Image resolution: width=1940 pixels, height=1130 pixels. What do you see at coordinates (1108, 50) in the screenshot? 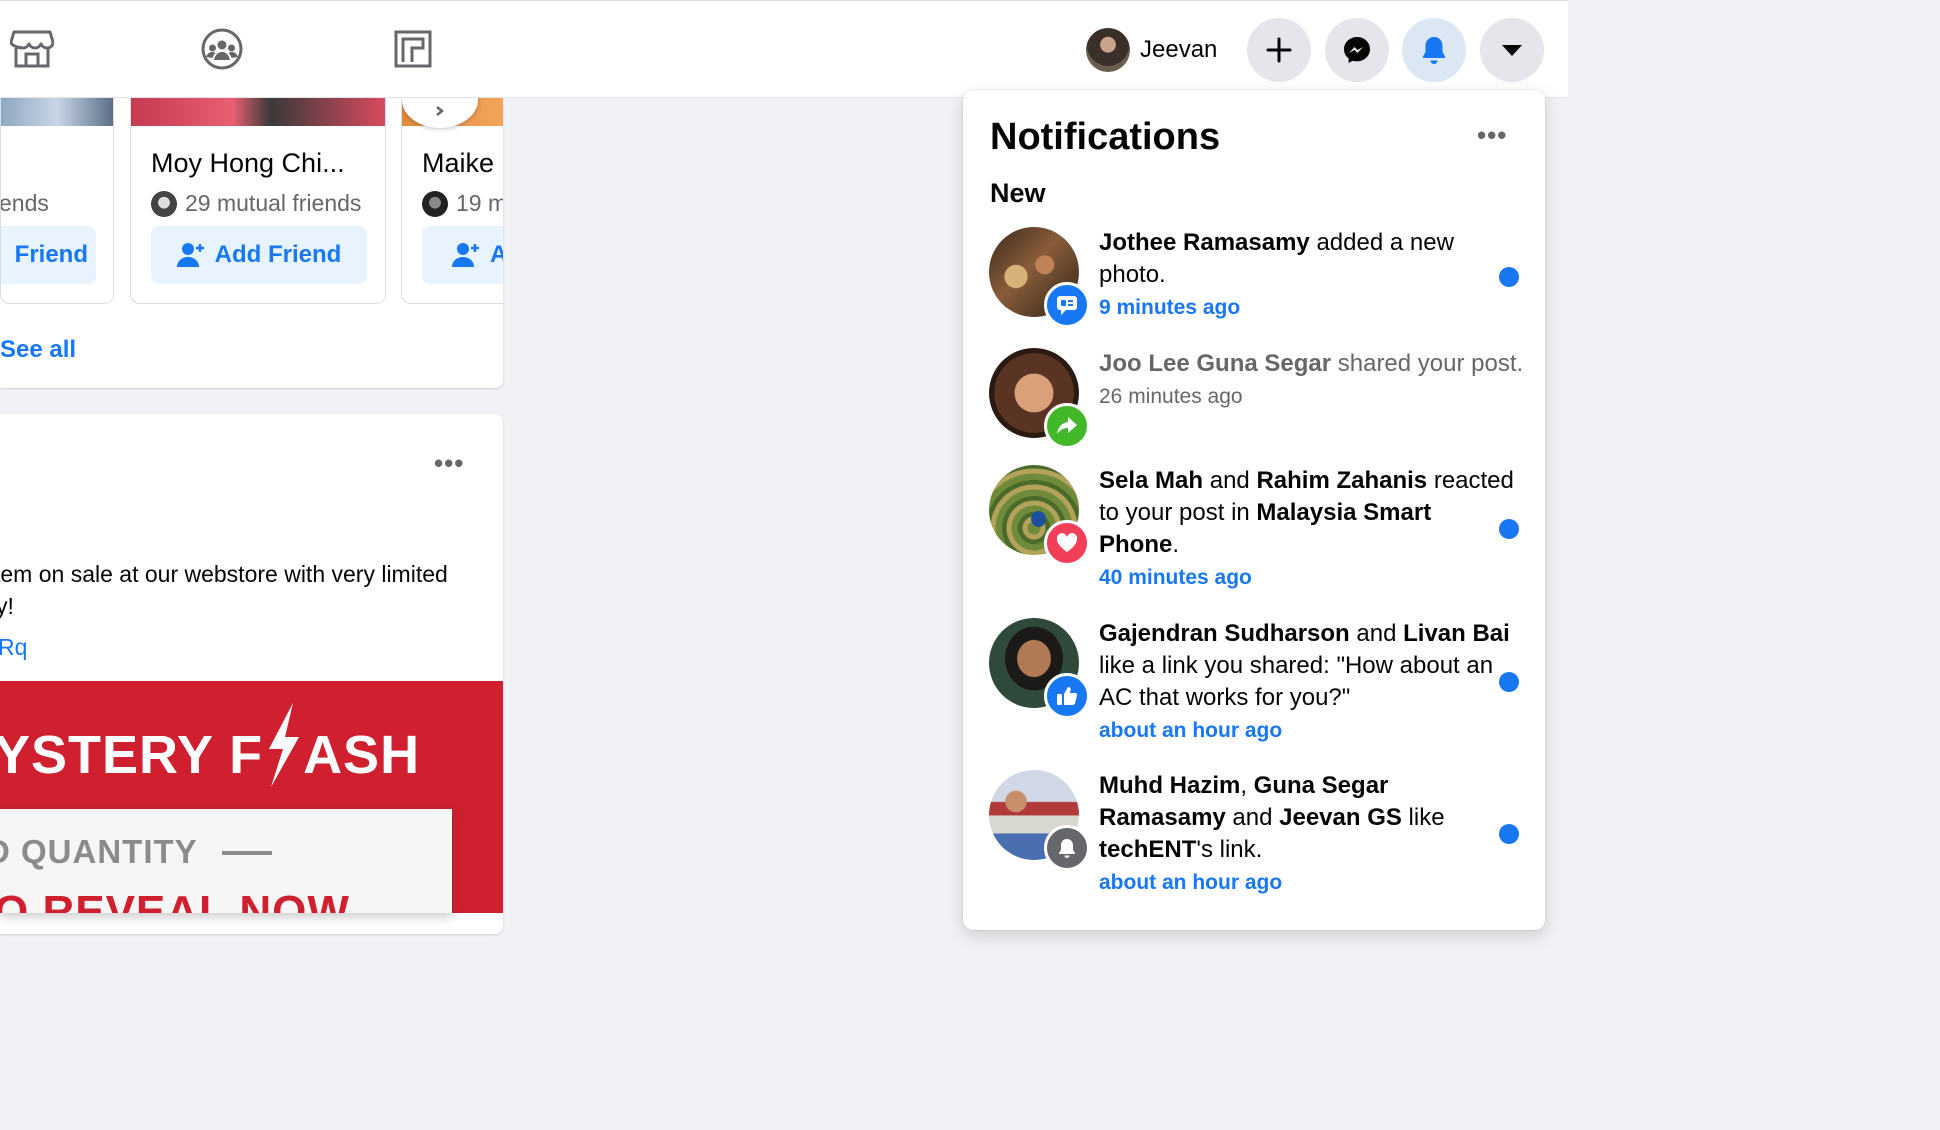
I see `avatar` at bounding box center [1108, 50].